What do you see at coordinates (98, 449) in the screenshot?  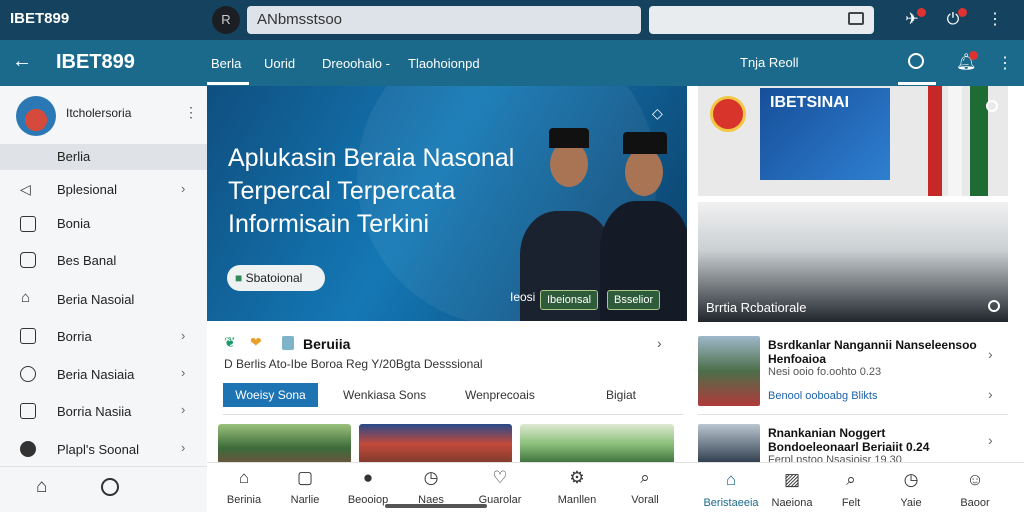 I see `sidebar-item-plapls-soonal: Plapl's Soonal` at bounding box center [98, 449].